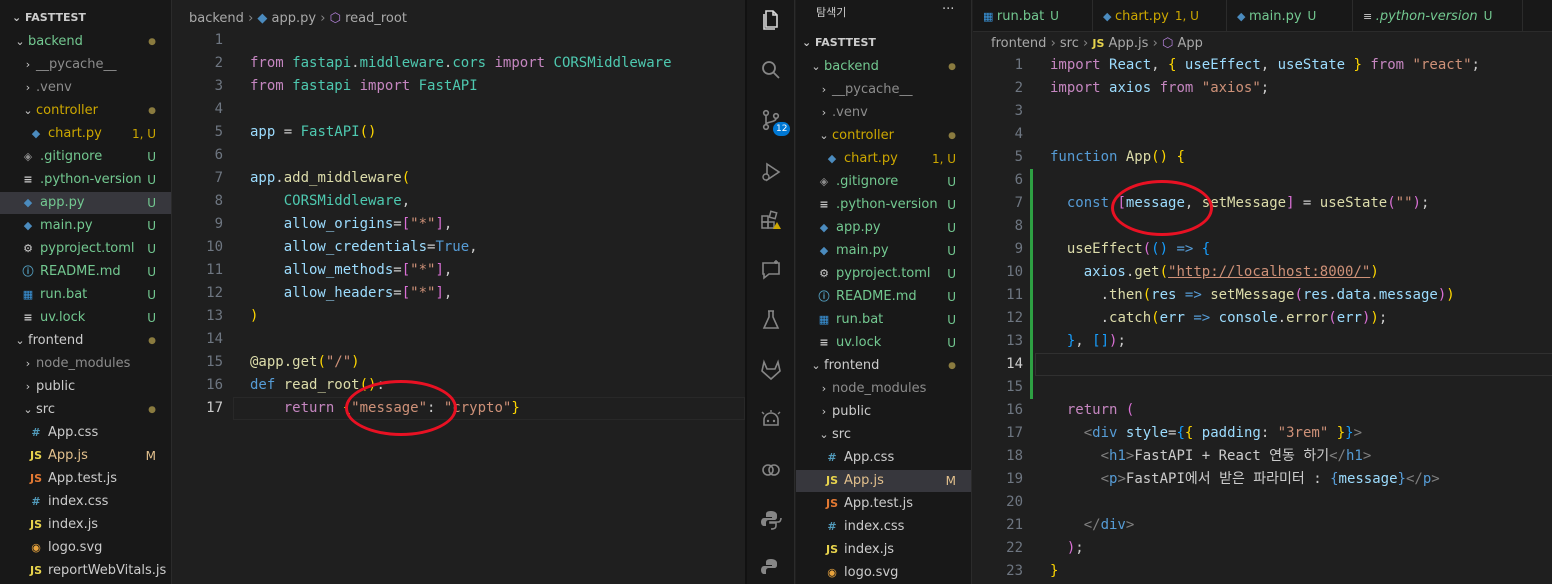 This screenshot has height=584, width=1552. What do you see at coordinates (216, 18) in the screenshot?
I see `breadcrumb-folder: backend` at bounding box center [216, 18].